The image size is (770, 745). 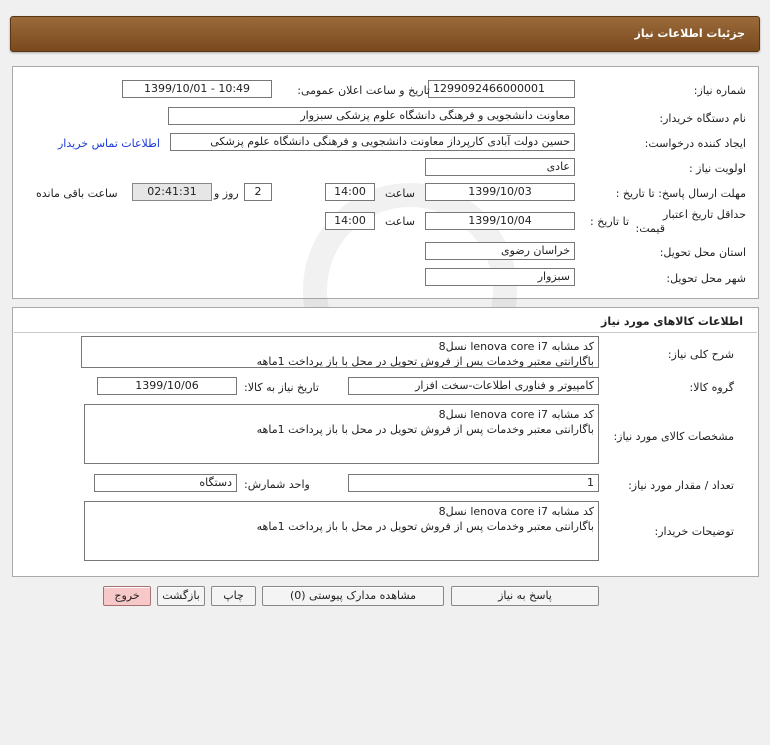 What do you see at coordinates (500, 192) in the screenshot?
I see `deadline-date-field: 1399/10/03` at bounding box center [500, 192].